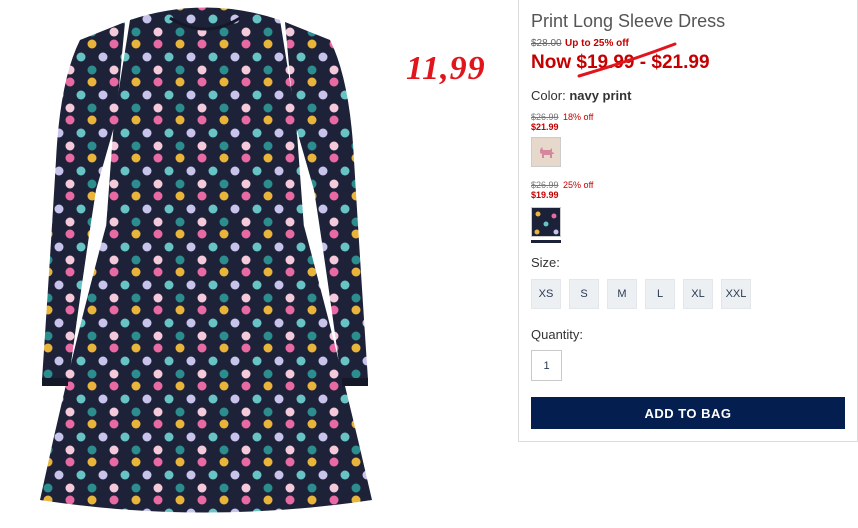 This screenshot has width=858, height=528. Describe the element at coordinates (548, 95) in the screenshot. I see `color-label-text: Color:` at that location.